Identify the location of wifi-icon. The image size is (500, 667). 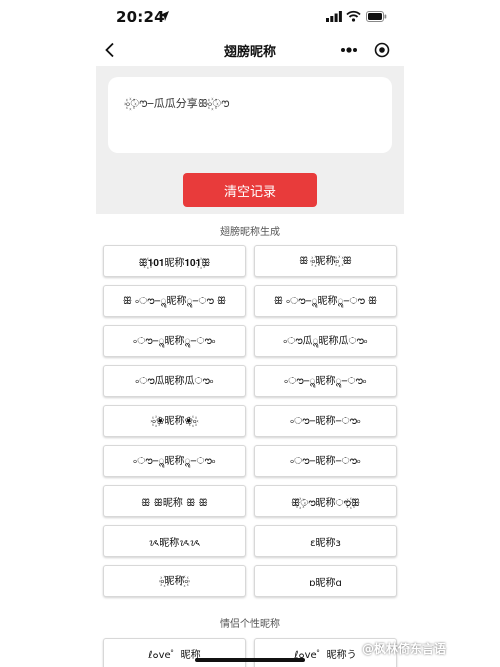
(353, 16).